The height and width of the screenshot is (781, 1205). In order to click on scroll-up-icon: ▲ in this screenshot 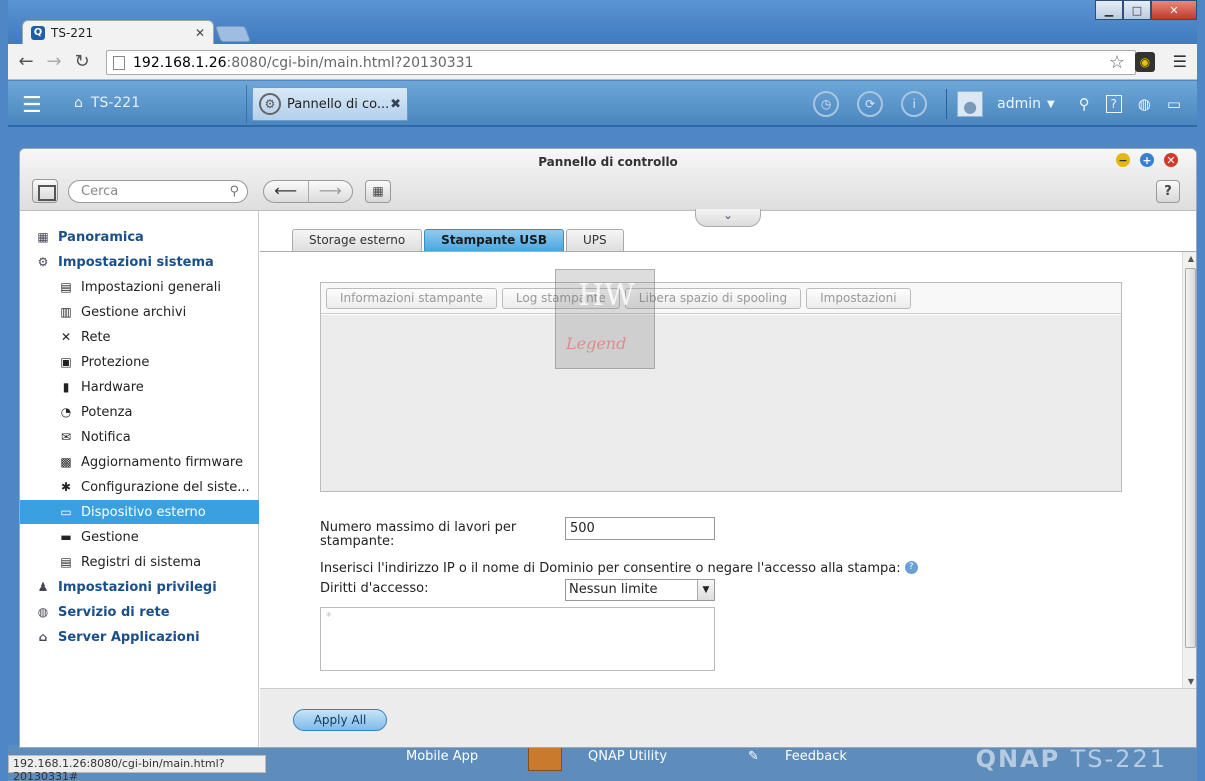, I will do `click(1189, 258)`.